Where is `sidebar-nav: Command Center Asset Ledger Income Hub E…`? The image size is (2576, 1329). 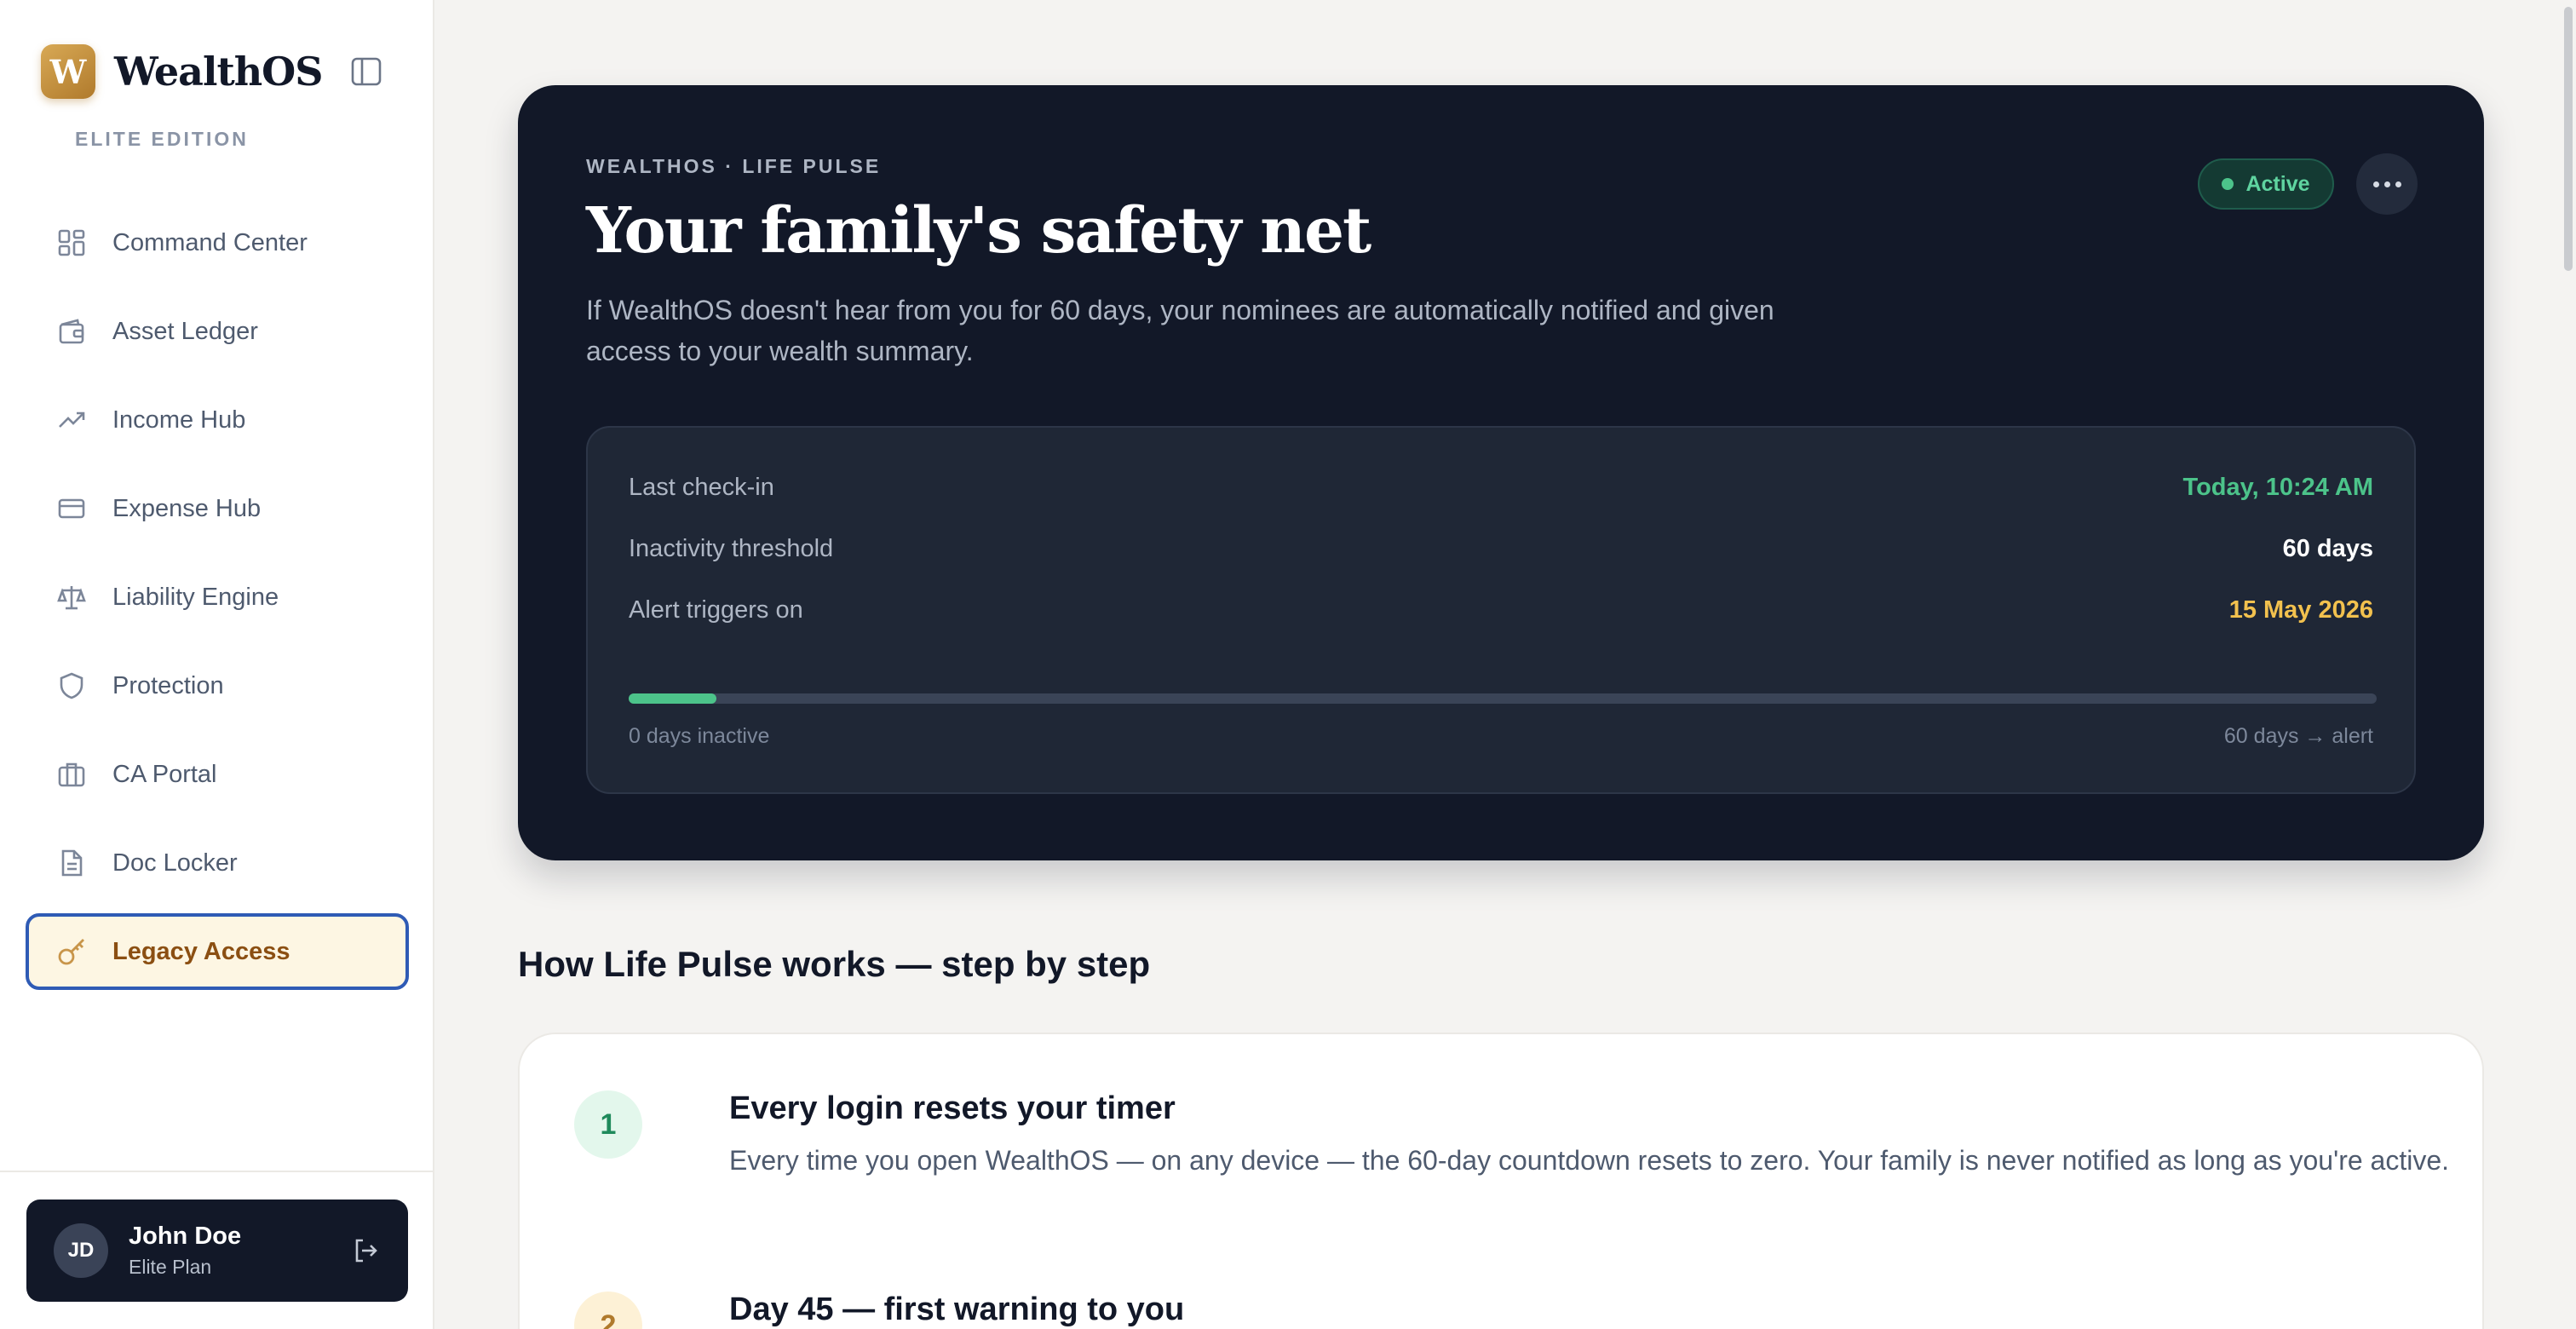 sidebar-nav: Command Center Asset Ledger Income Hub E… is located at coordinates (217, 603).